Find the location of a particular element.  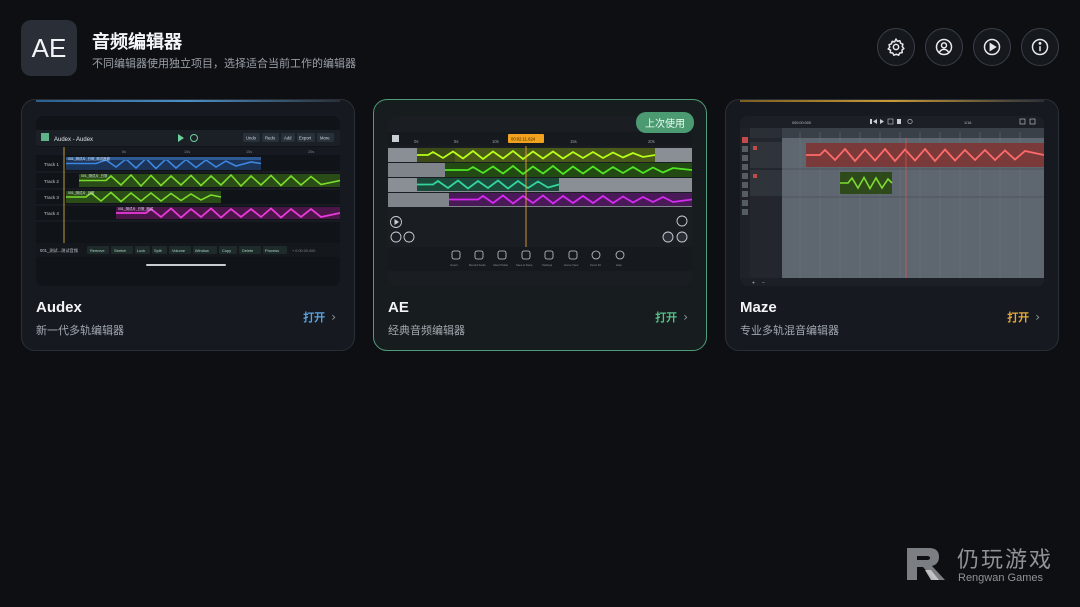

maze-preview: 000:00:000 1/16 + − is located at coordinates (892, 201).